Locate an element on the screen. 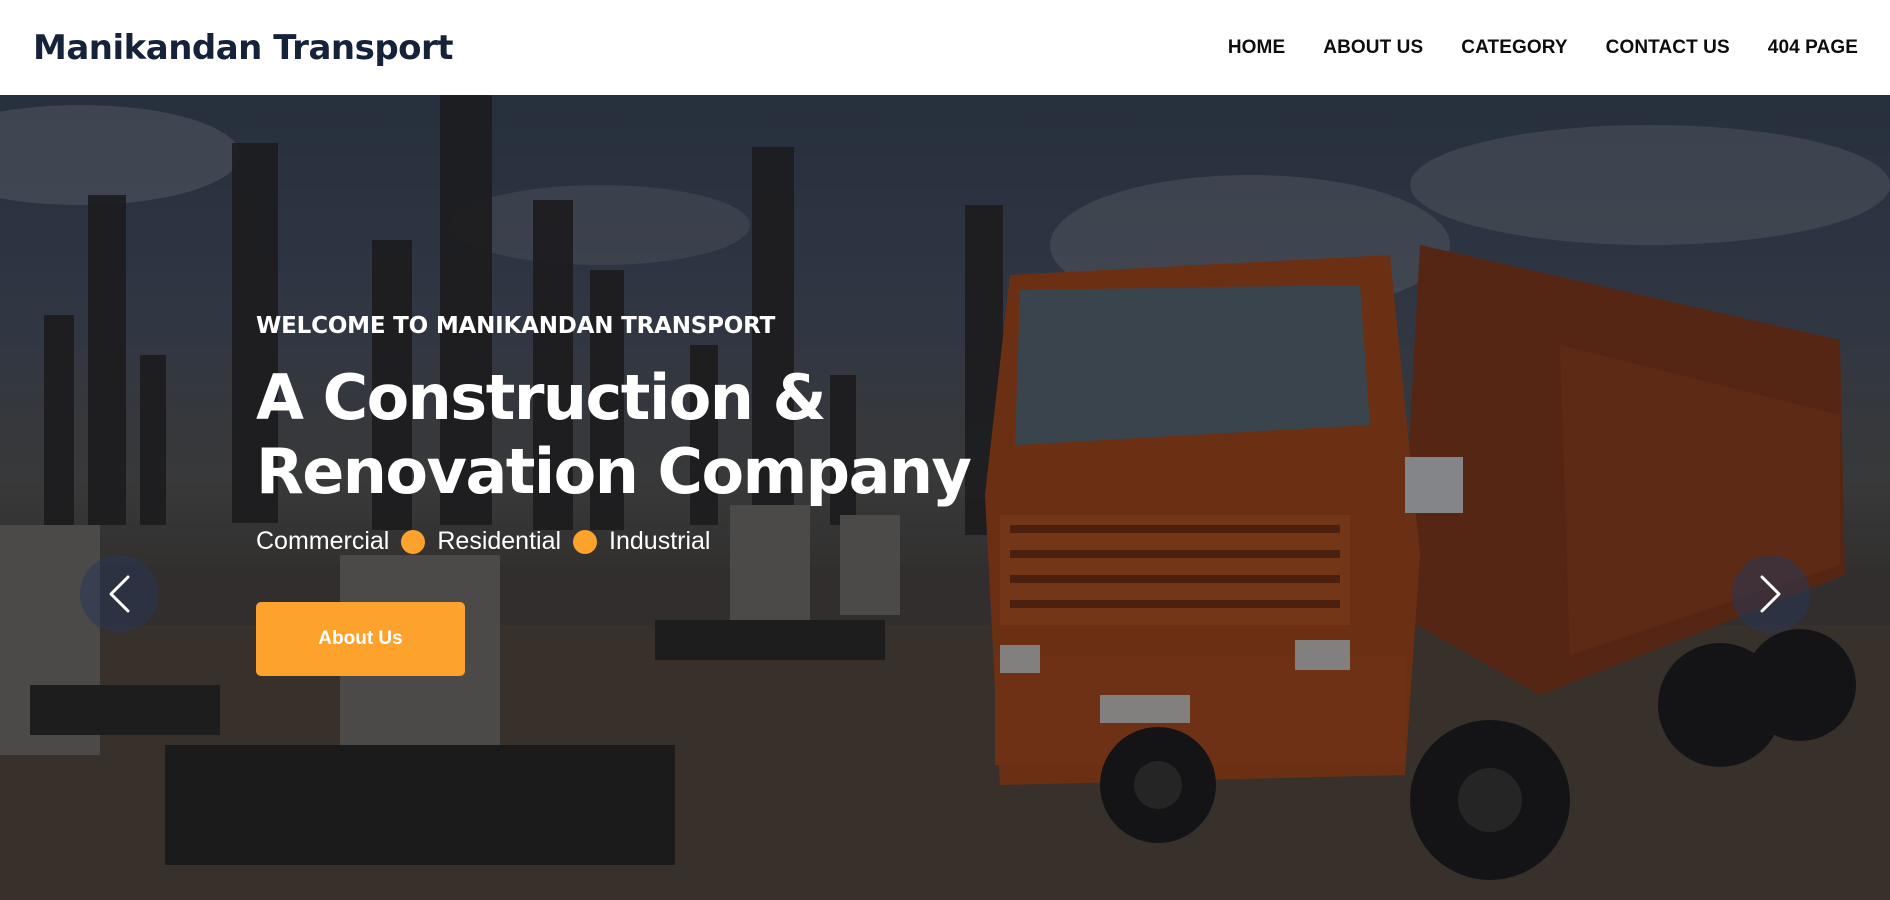 This screenshot has height=900, width=1890. carousel-prev-button is located at coordinates (119, 594).